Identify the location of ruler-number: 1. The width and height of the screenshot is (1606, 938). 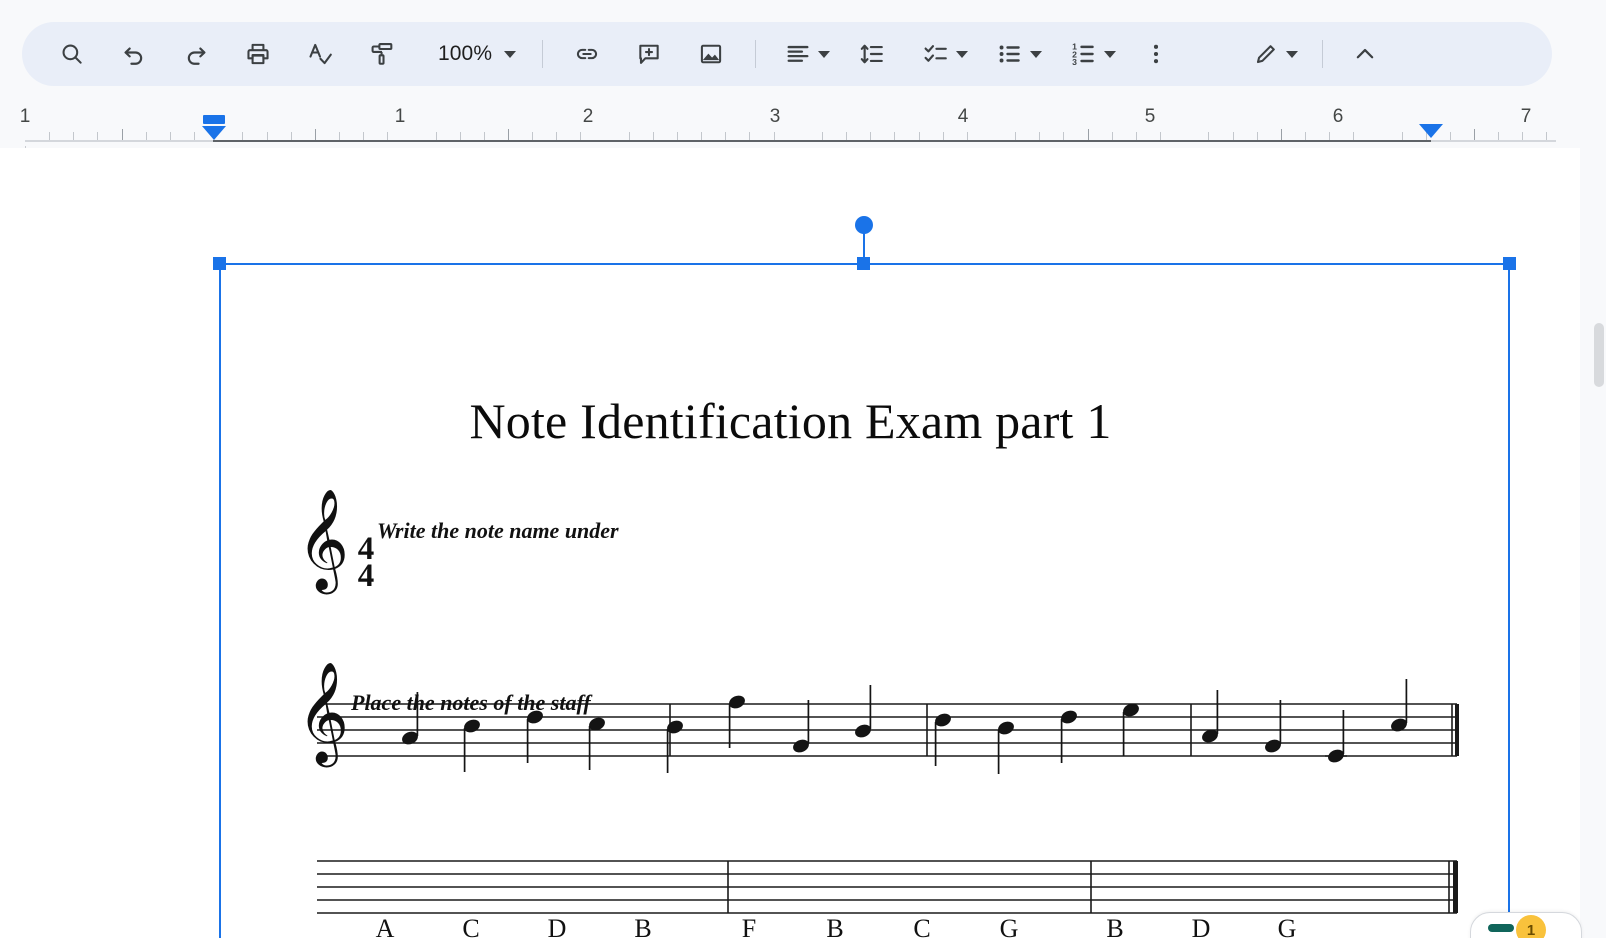
(400, 116).